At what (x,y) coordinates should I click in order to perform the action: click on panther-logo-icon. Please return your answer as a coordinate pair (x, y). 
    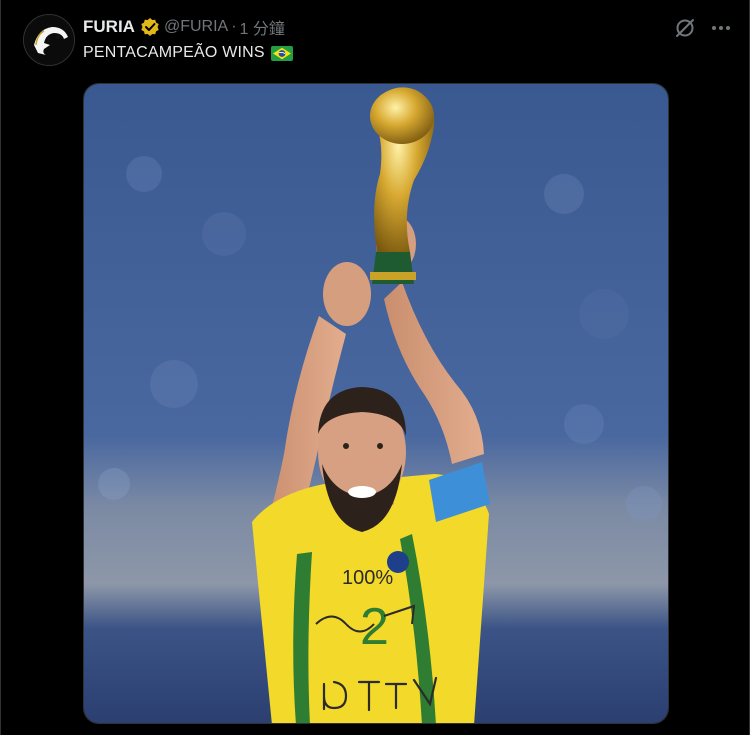
    Looking at the image, I should click on (49, 40).